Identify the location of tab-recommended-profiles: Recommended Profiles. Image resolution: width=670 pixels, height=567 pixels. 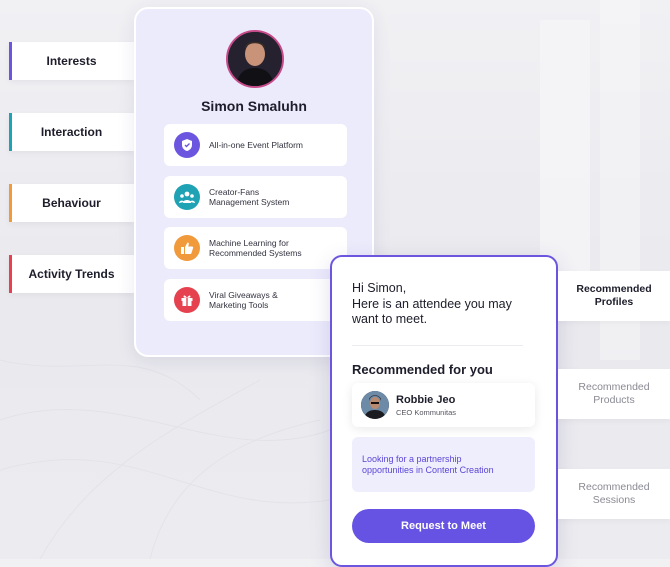
(614, 296).